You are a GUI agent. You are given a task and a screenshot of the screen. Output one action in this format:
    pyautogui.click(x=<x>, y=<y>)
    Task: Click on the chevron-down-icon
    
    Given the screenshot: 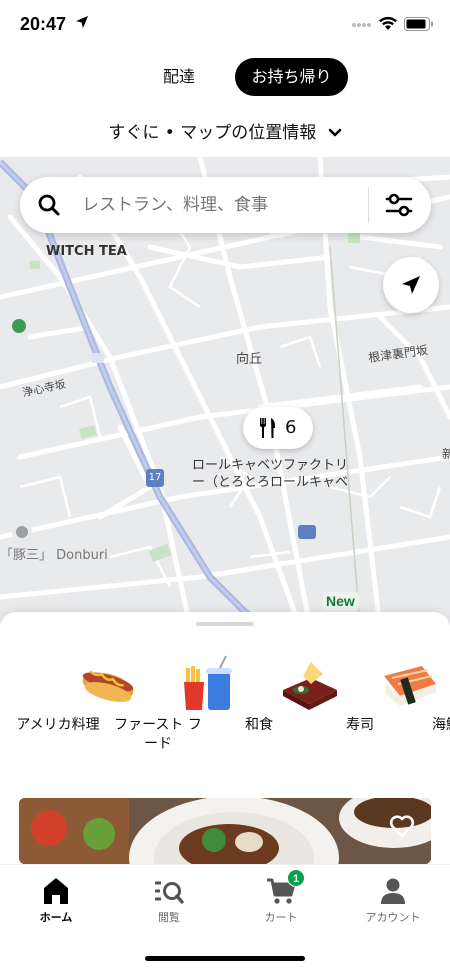 What is the action you would take?
    pyautogui.click(x=334, y=132)
    